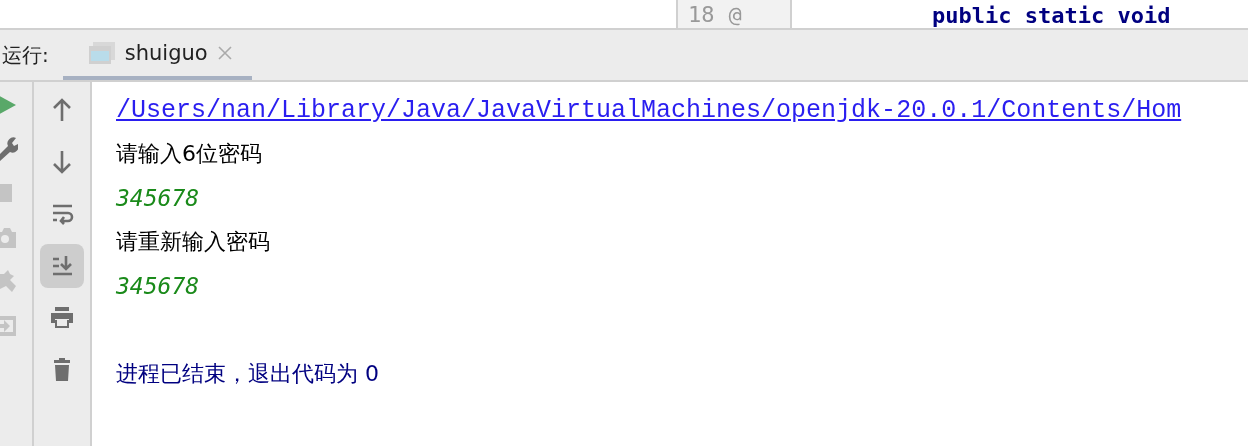 The width and height of the screenshot is (1248, 446). What do you see at coordinates (735, 15) in the screenshot?
I see `gutter-mark: @` at bounding box center [735, 15].